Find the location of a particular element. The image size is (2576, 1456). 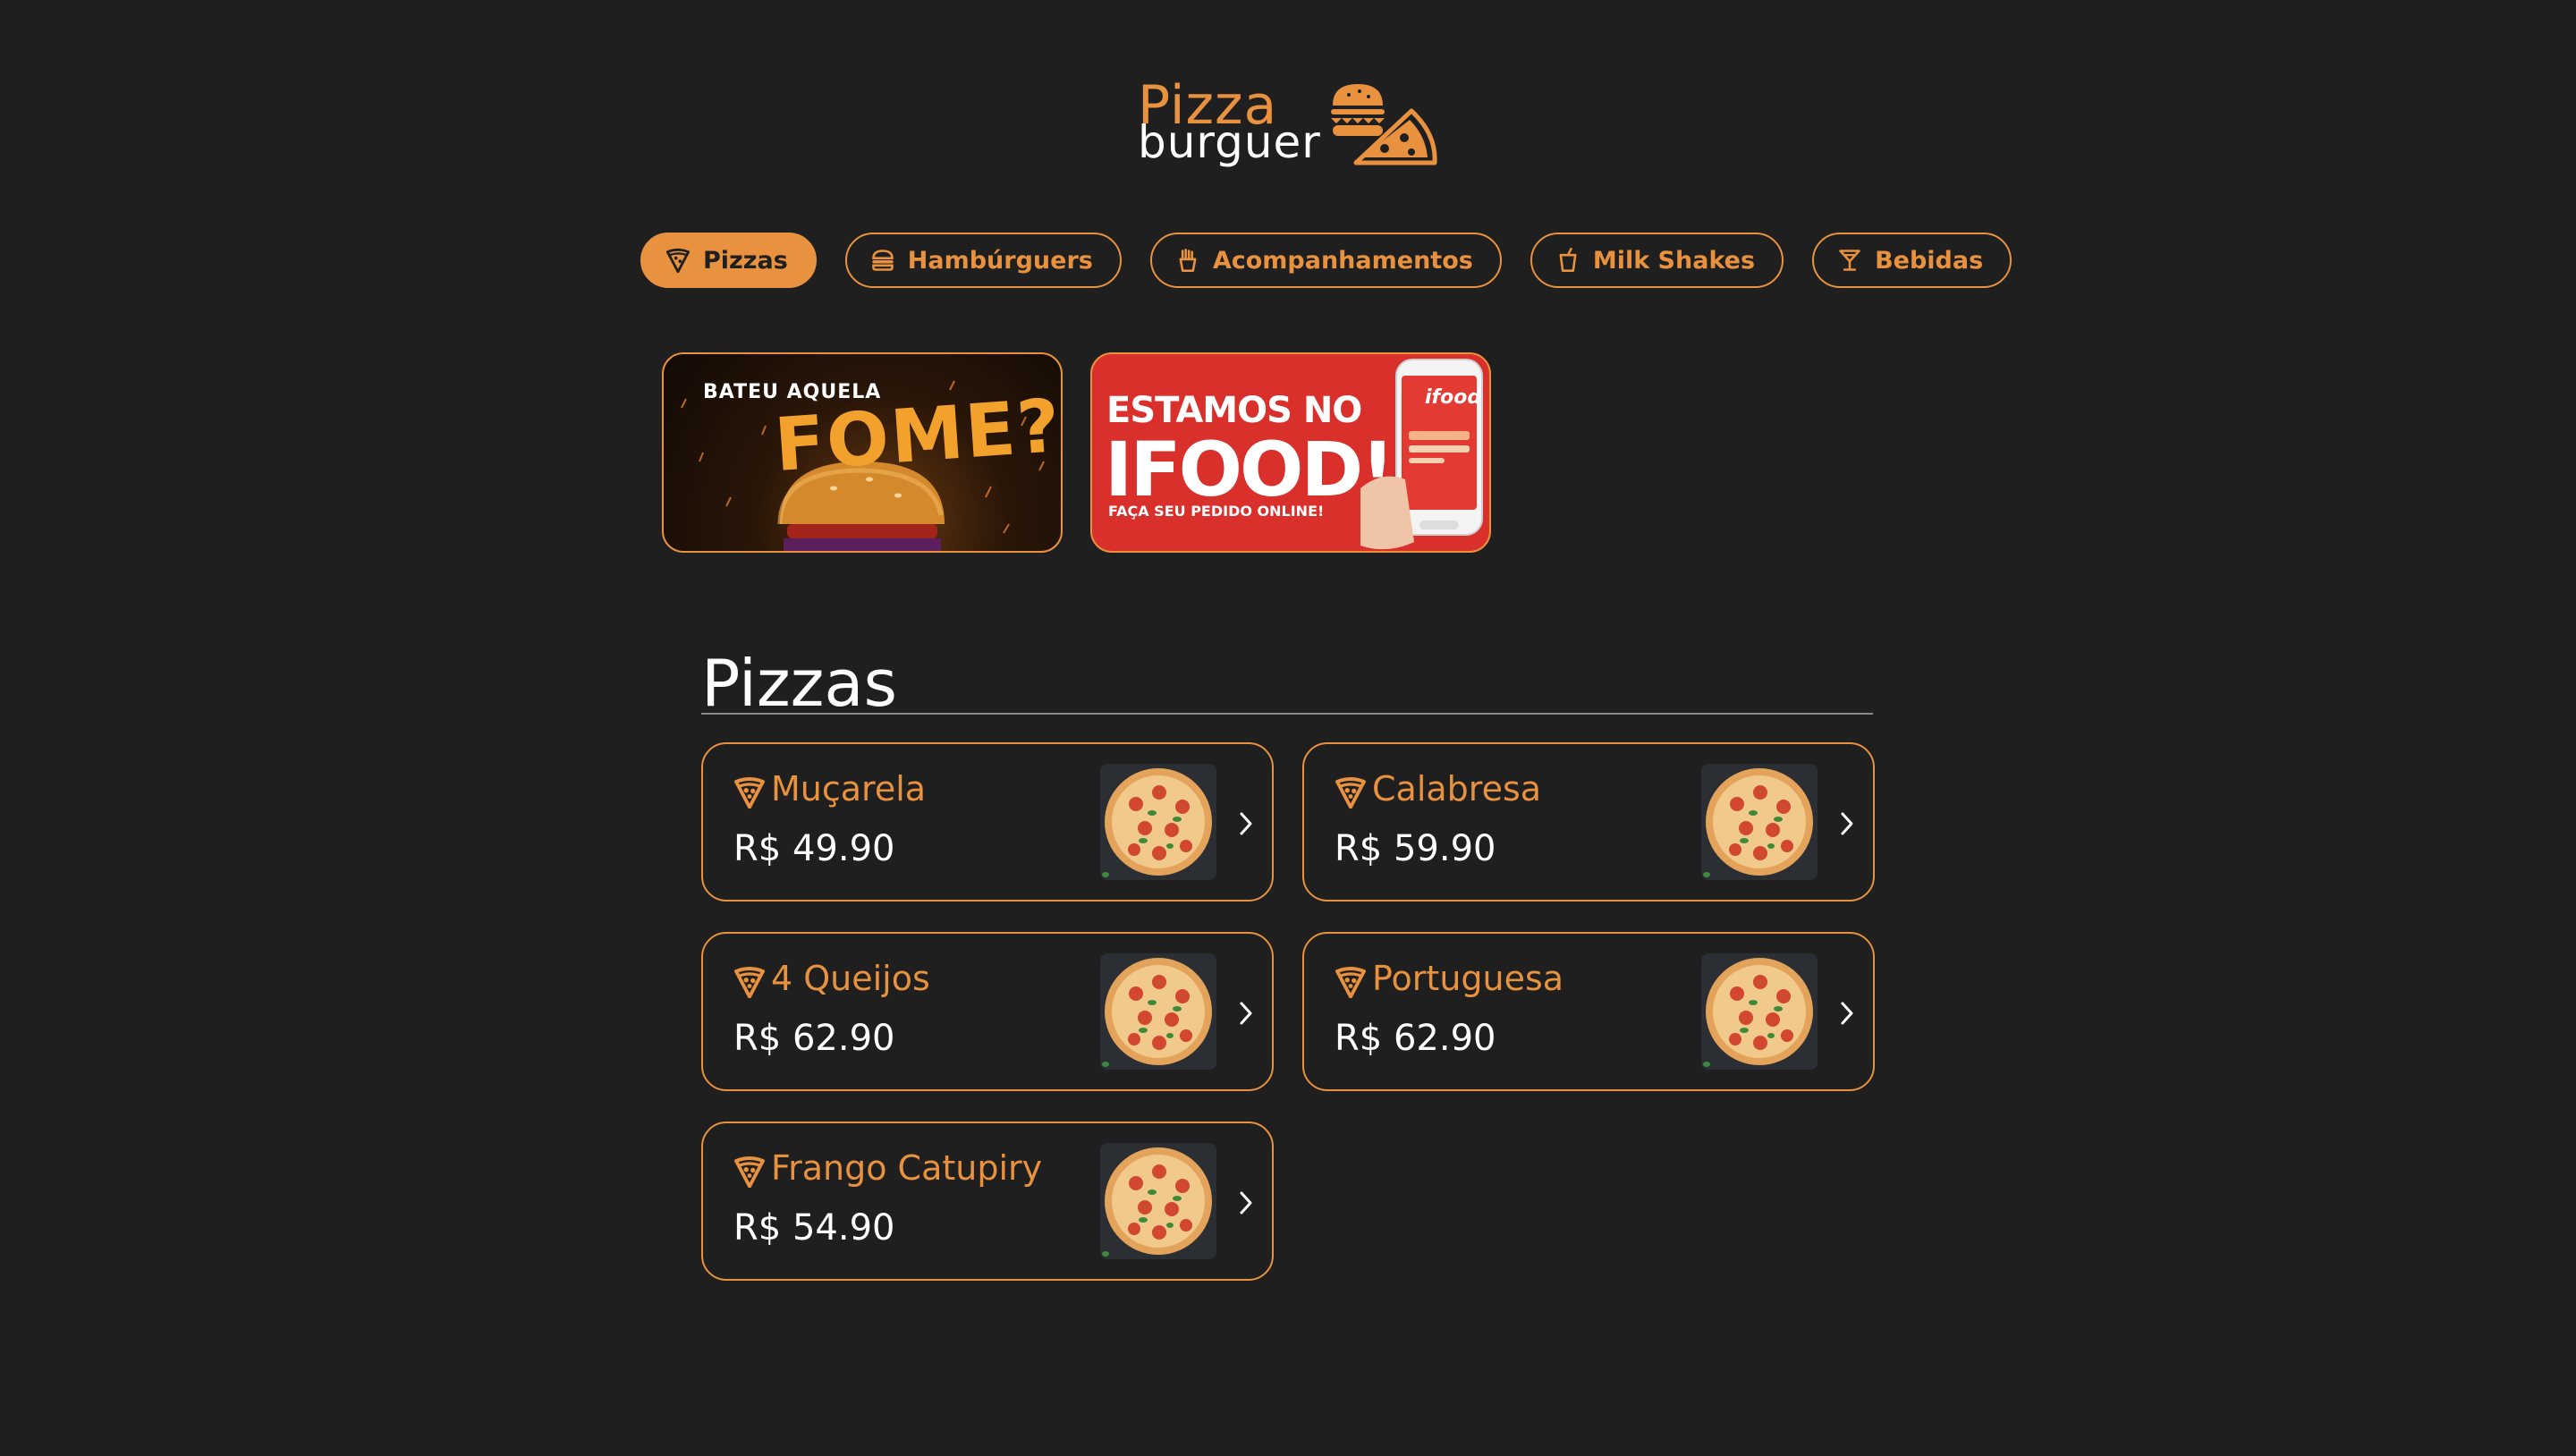

product-card: Frango Catupiry R$ 54.90 is located at coordinates (987, 1201).